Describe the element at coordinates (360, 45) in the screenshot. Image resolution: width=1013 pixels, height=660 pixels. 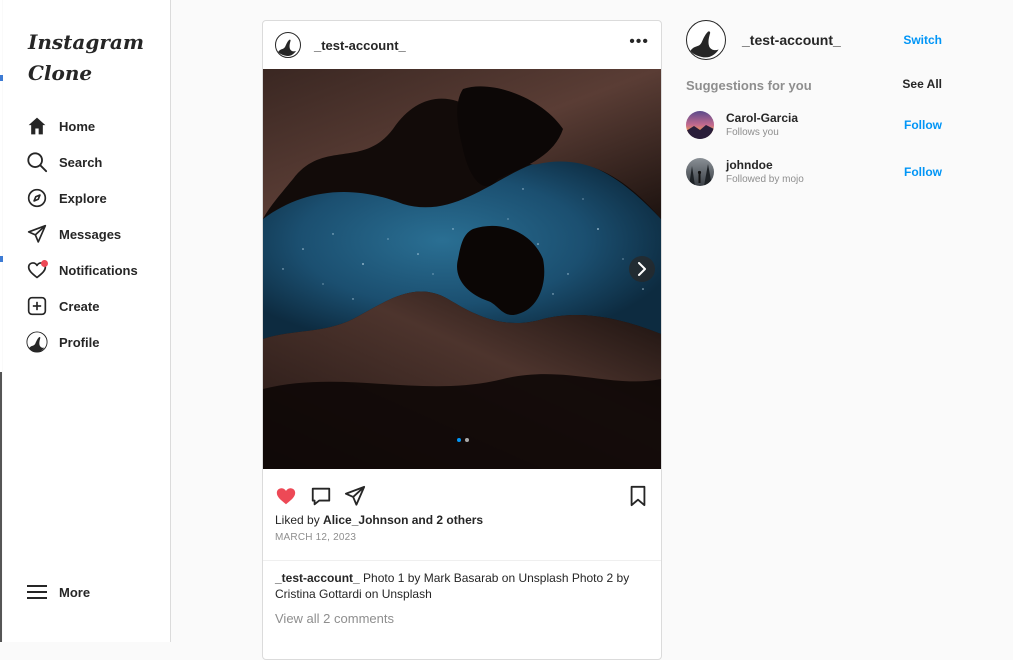
I see `post-author-username: _test-account_` at that location.